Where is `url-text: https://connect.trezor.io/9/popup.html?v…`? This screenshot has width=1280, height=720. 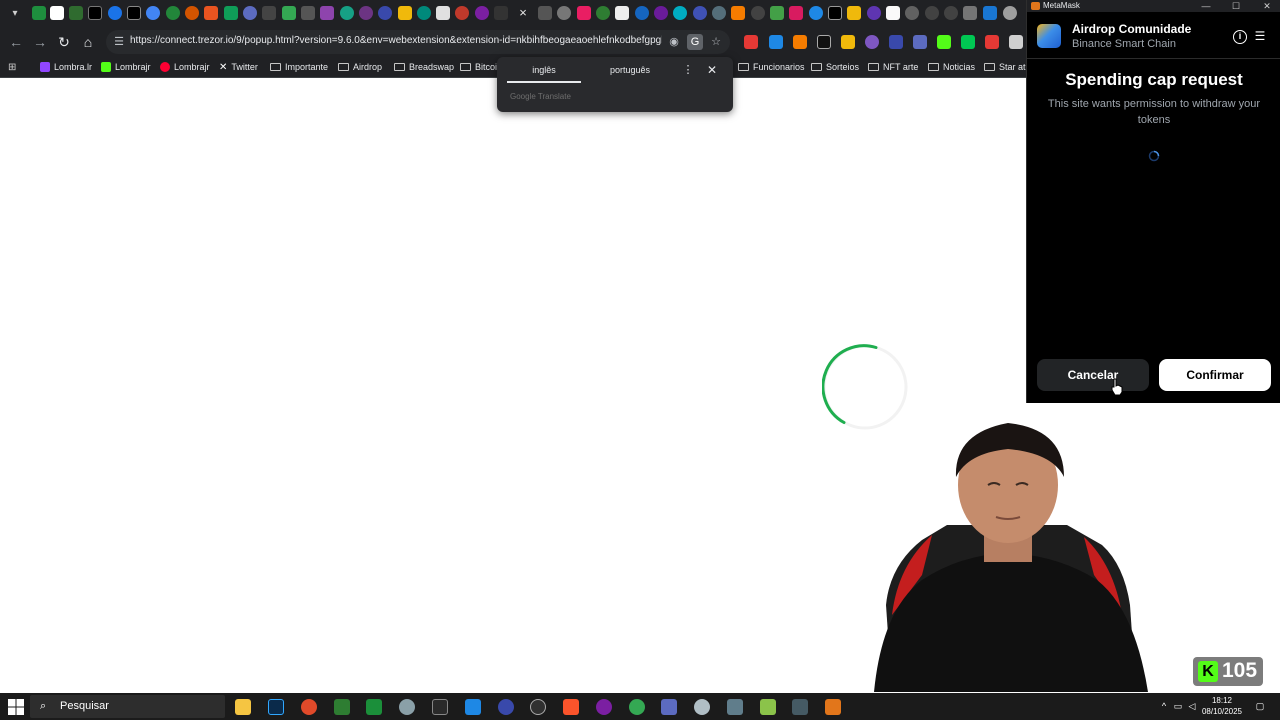 url-text: https://connect.trezor.io/9/popup.html?v… is located at coordinates (396, 40).